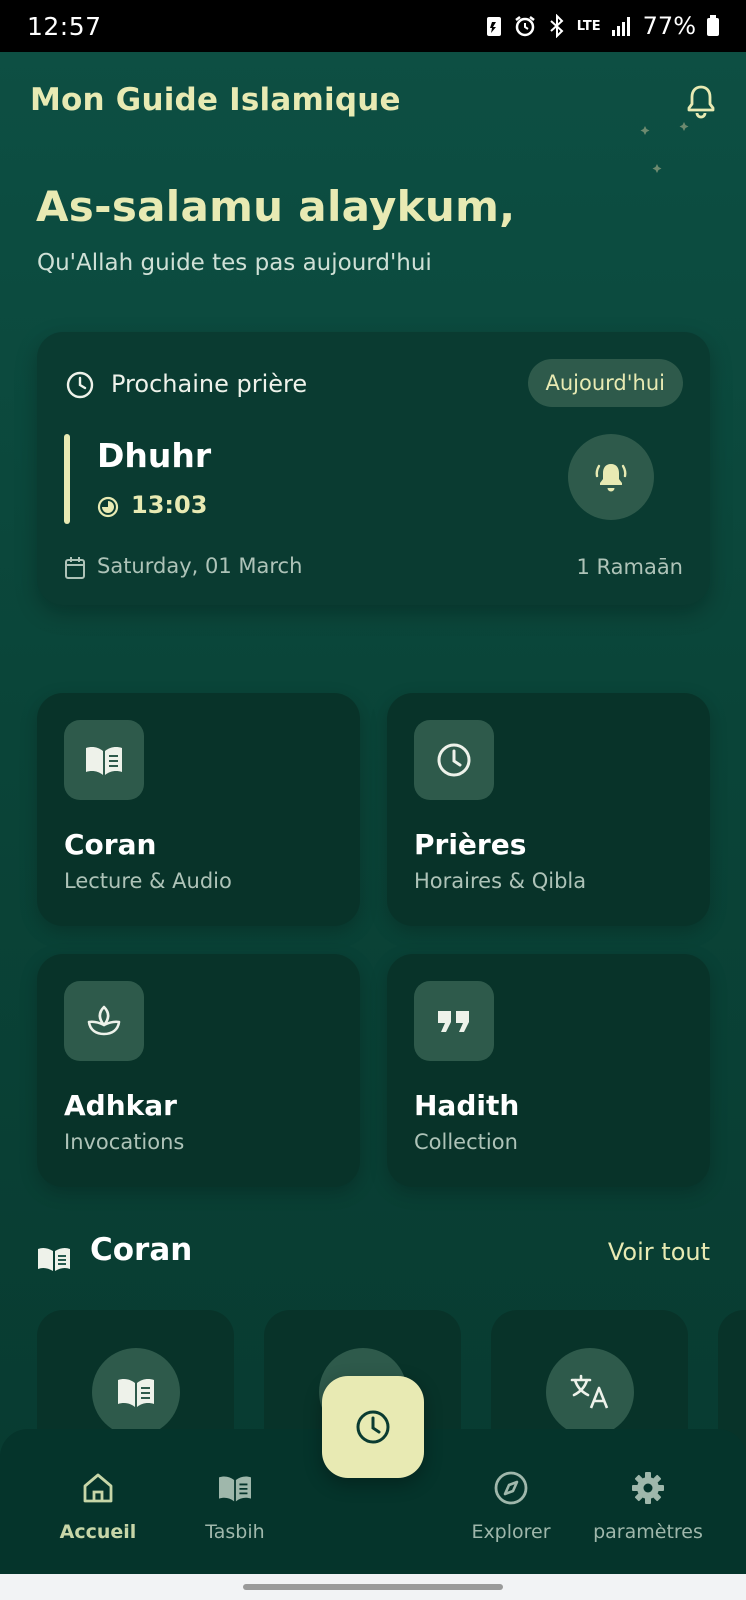 The image size is (746, 1600). I want to click on tile-title: Hadith, so click(467, 1105).